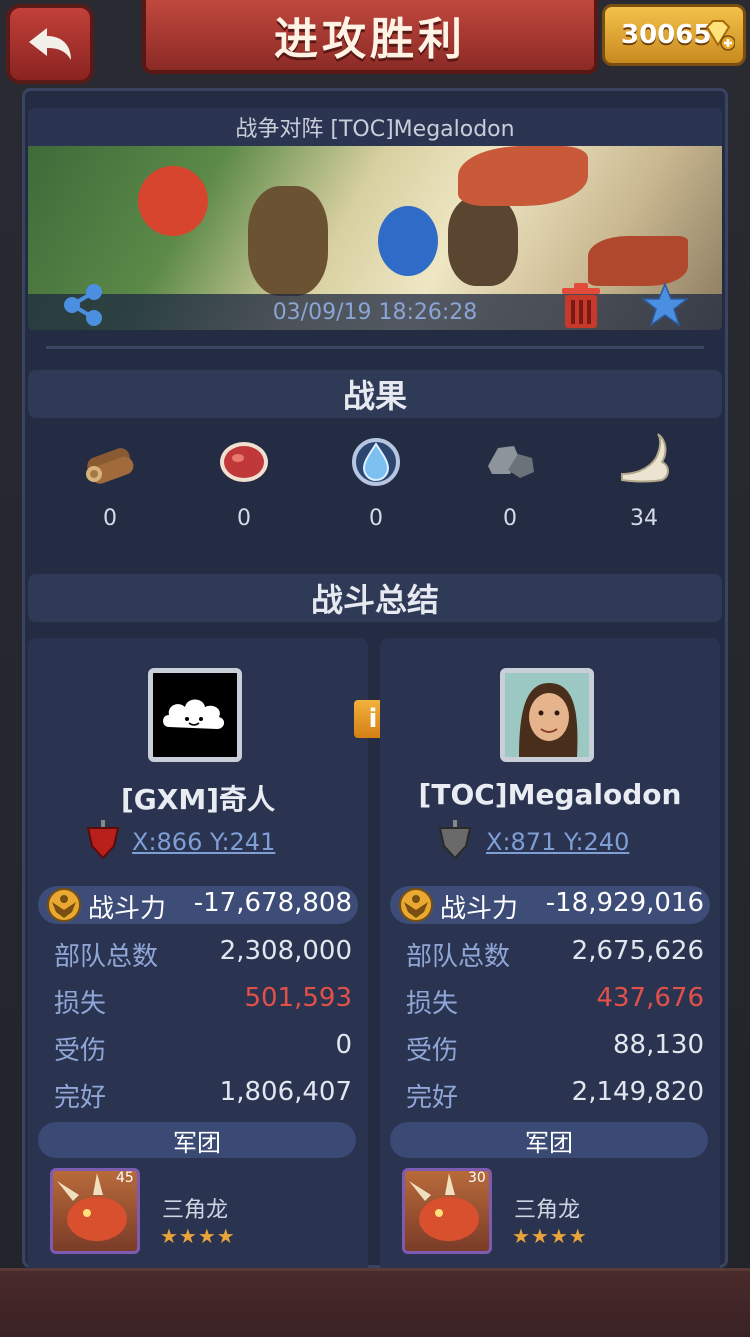 This screenshot has width=750, height=1337. I want to click on stat-row: 完好 2,149,820, so click(555, 1097).